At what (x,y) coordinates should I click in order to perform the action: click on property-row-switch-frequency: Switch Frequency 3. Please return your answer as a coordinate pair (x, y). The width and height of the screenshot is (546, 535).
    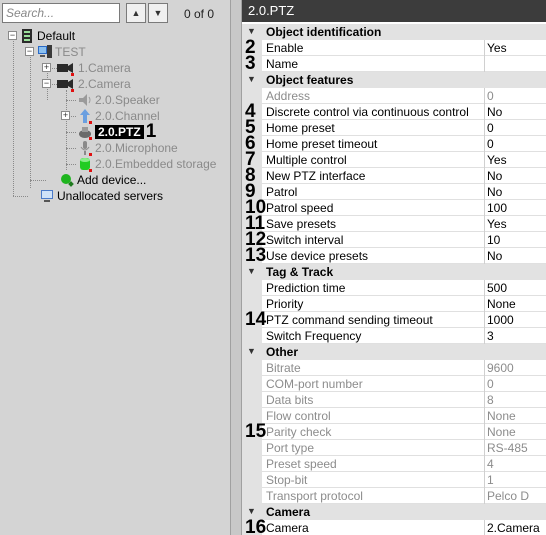
    Looking at the image, I should click on (394, 336).